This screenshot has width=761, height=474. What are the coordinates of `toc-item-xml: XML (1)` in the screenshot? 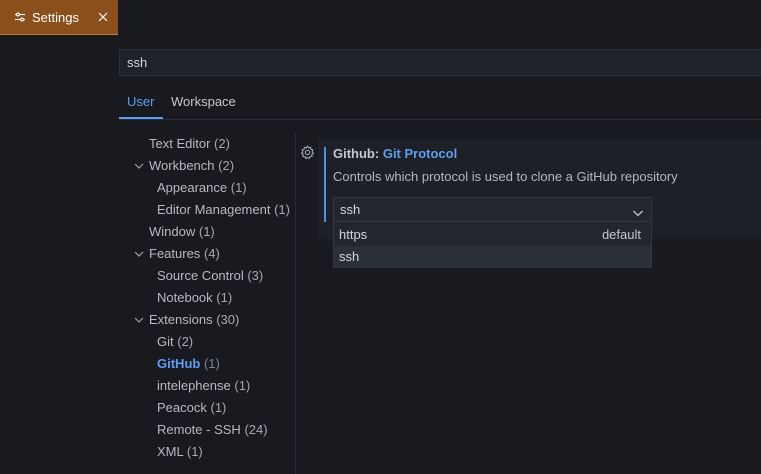 It's located at (180, 452).